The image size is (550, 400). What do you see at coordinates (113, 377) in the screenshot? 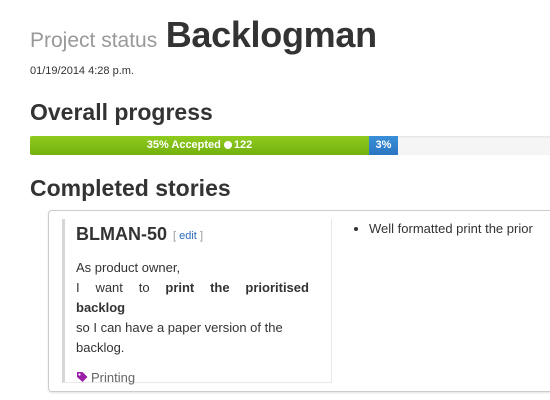
I see `tag-label: Printing` at bounding box center [113, 377].